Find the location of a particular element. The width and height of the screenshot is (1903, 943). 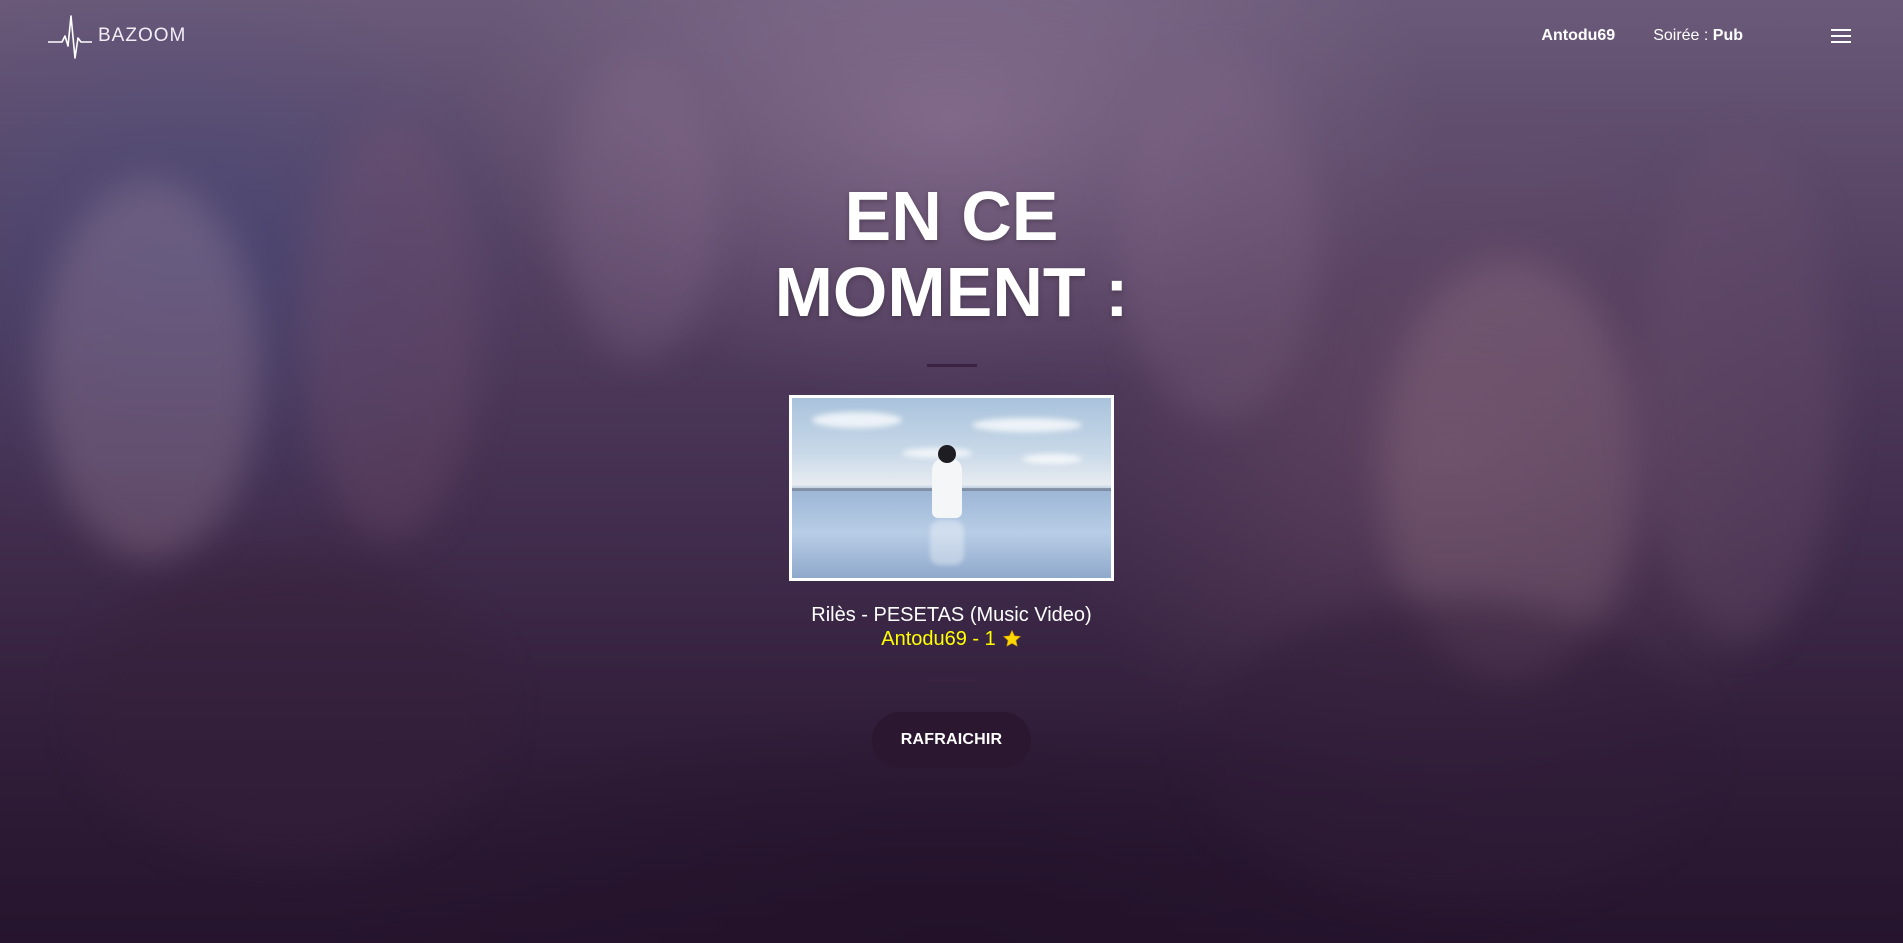

page-title: EN CE MOMENT : is located at coordinates (951, 254).